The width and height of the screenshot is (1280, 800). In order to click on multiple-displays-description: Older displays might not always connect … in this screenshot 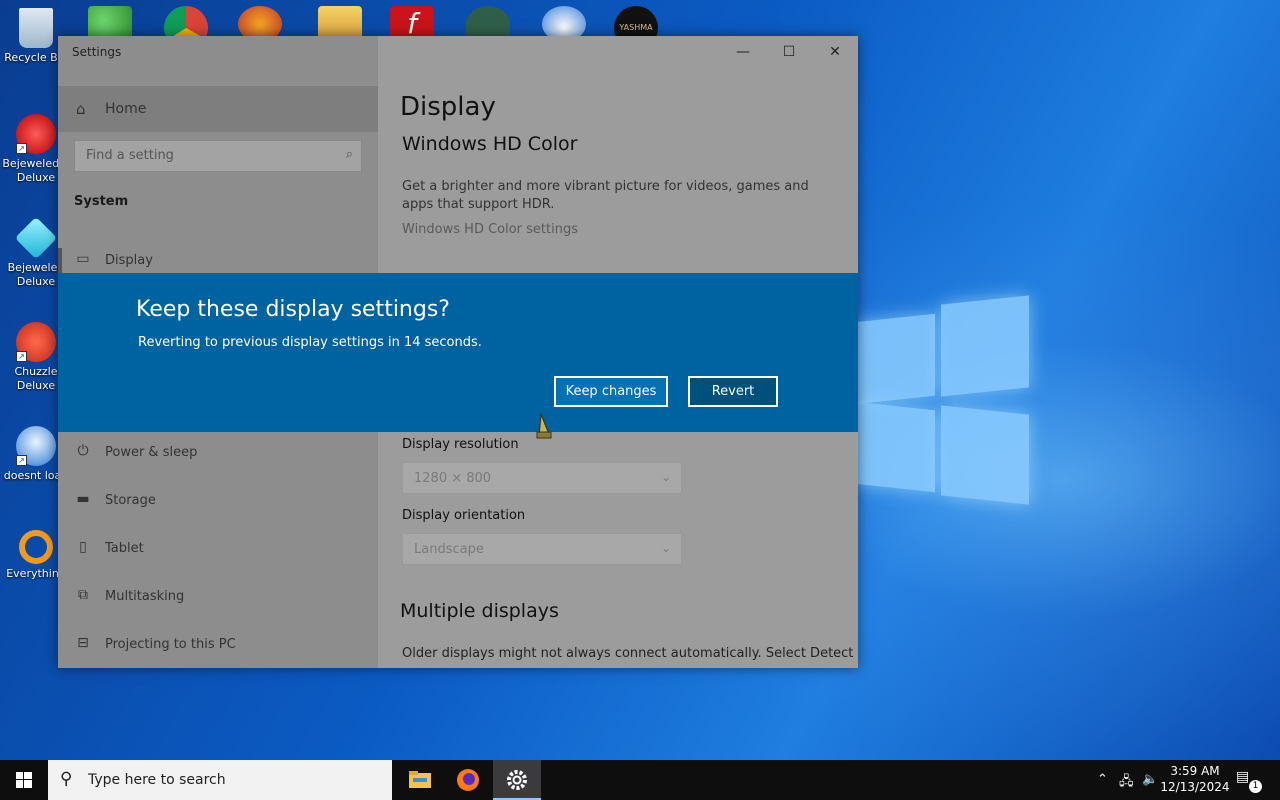, I will do `click(628, 653)`.